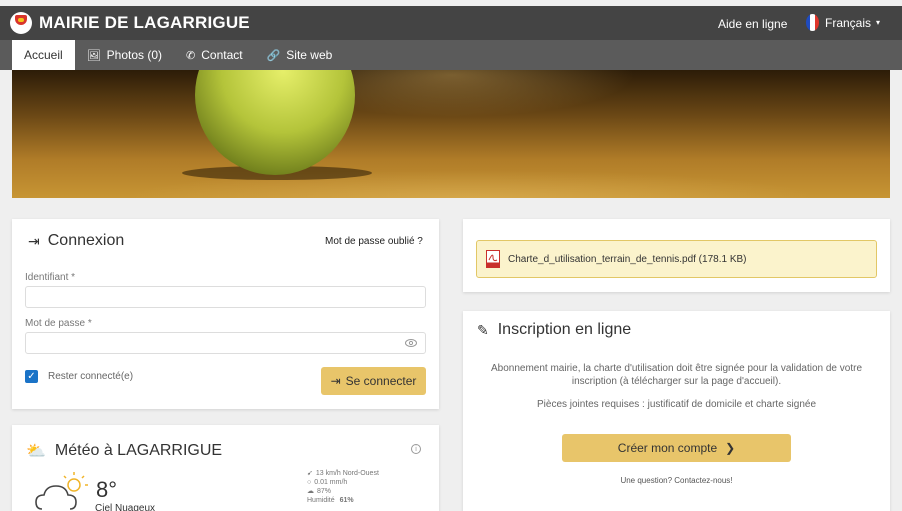 Image resolution: width=902 pixels, height=511 pixels. I want to click on phone-icon: ✆, so click(191, 55).